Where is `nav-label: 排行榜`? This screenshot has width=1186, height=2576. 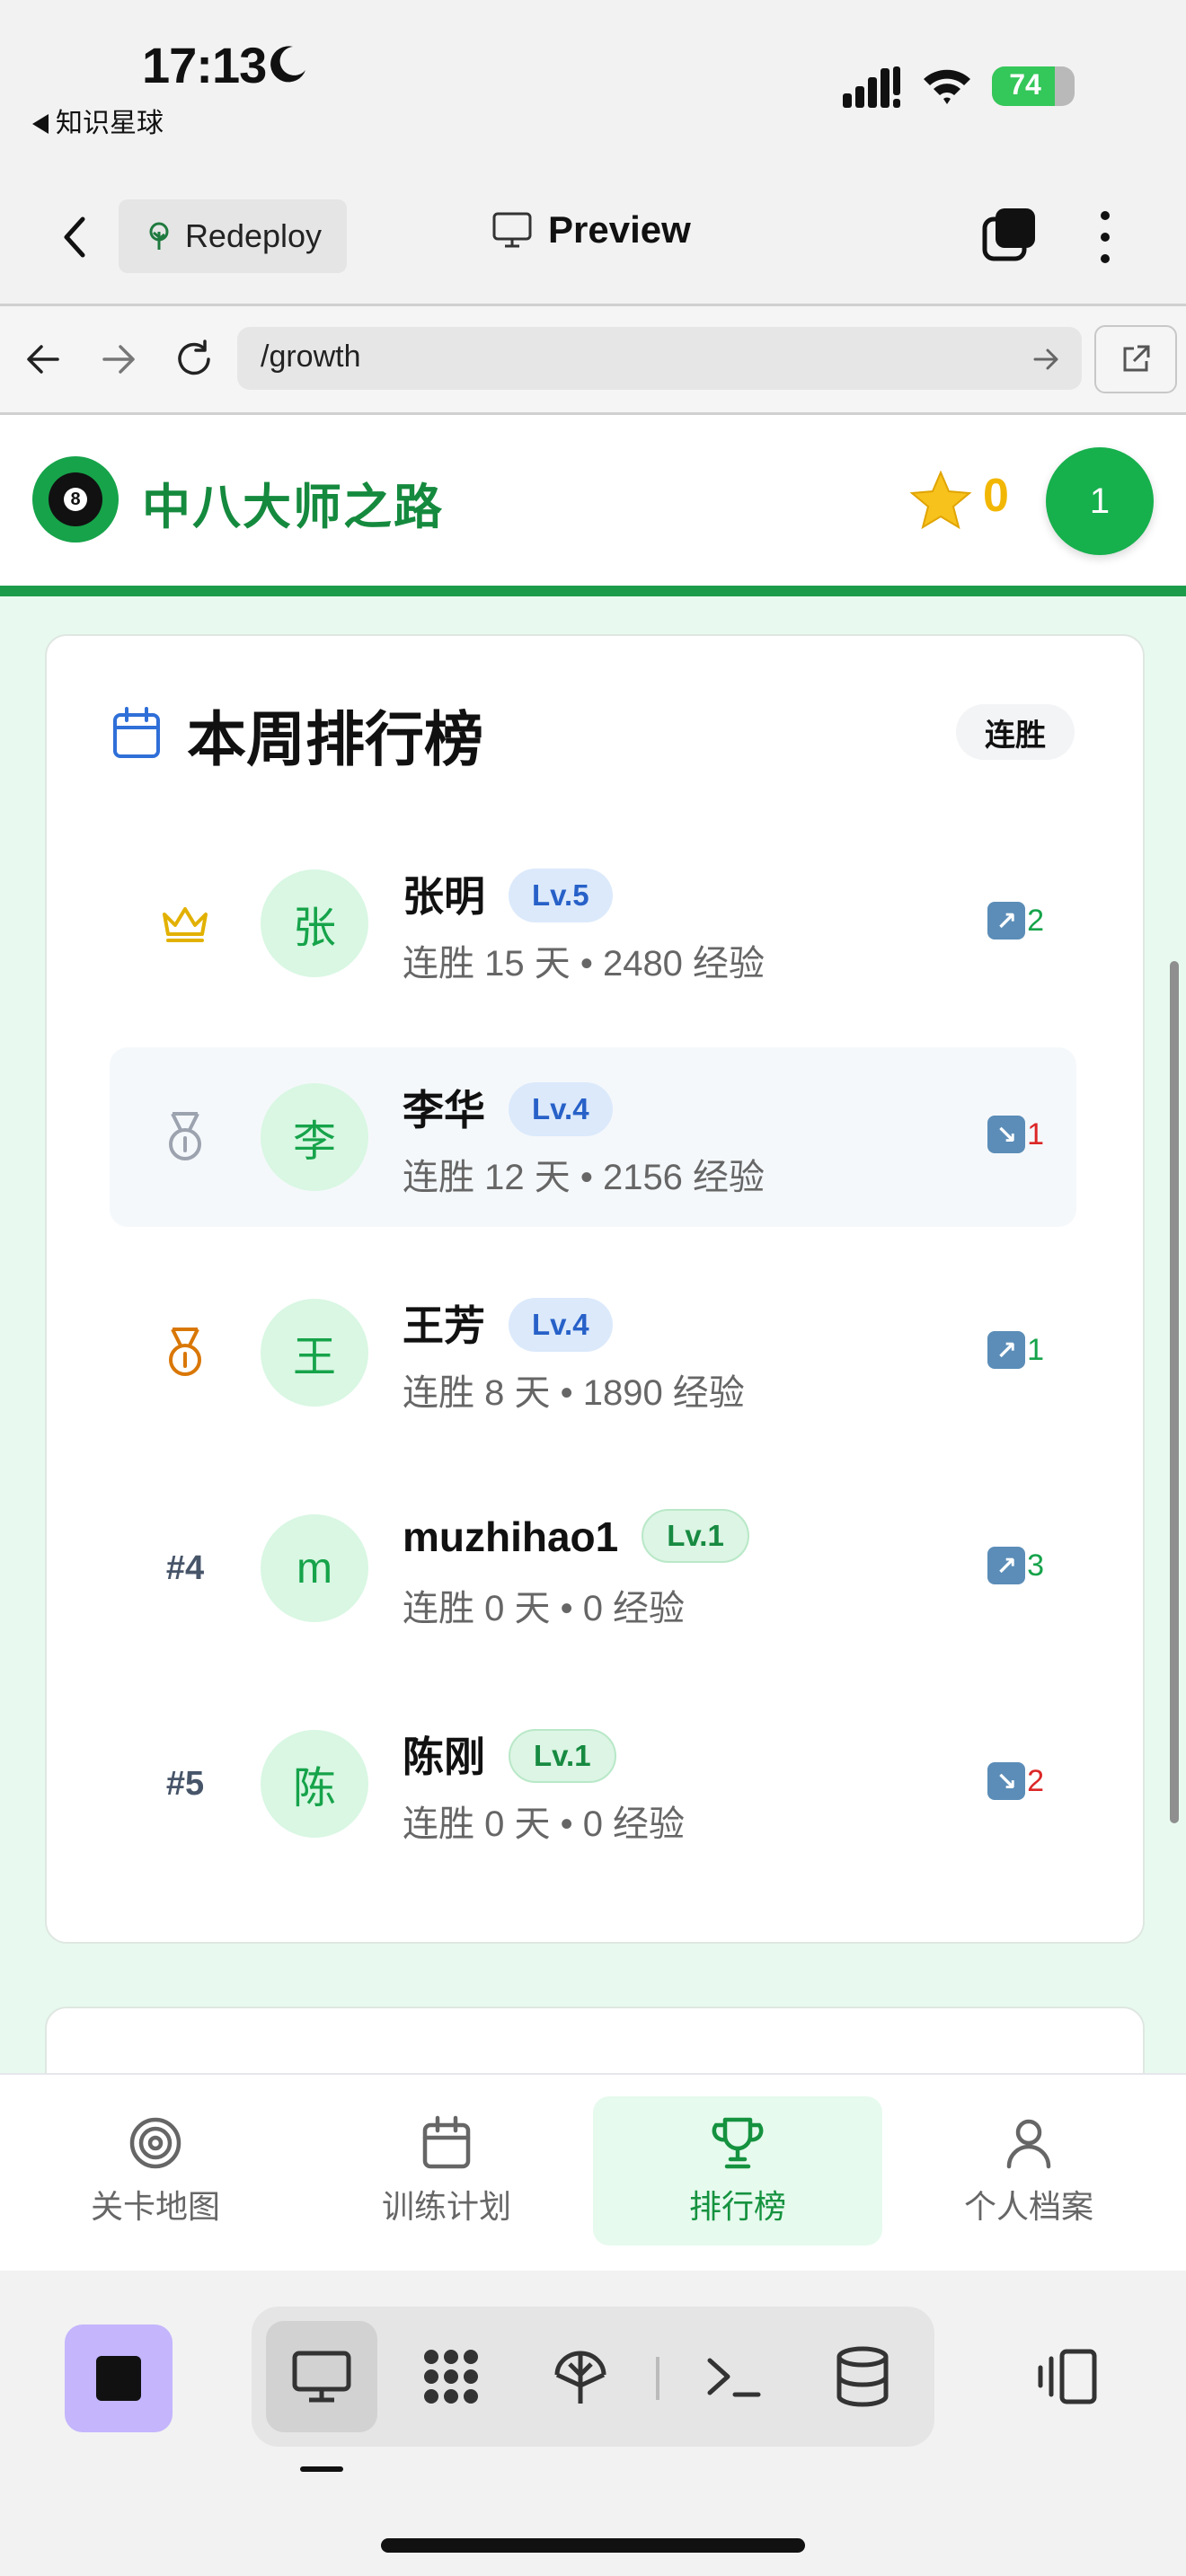 nav-label: 排行榜 is located at coordinates (737, 2206).